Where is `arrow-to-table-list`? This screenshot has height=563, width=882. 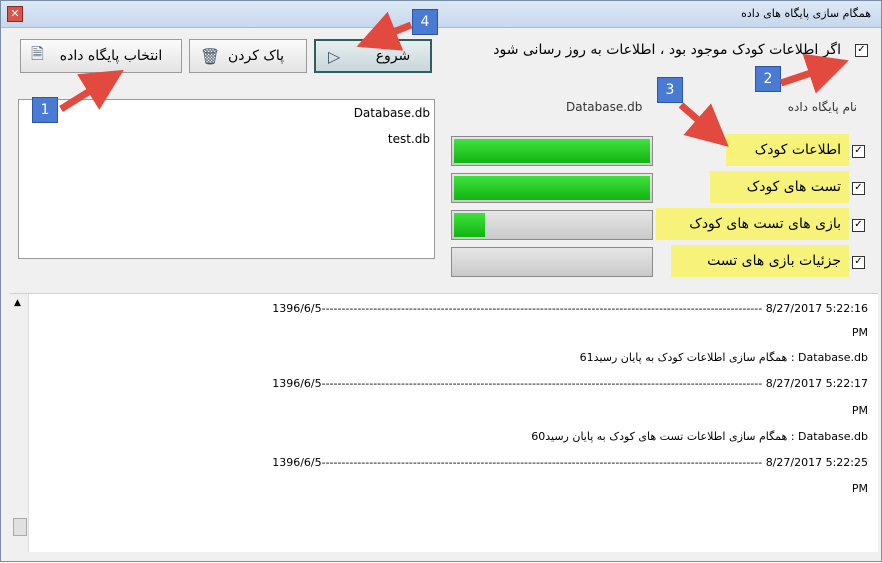
arrow-to-table-list is located at coordinates (703, 124).